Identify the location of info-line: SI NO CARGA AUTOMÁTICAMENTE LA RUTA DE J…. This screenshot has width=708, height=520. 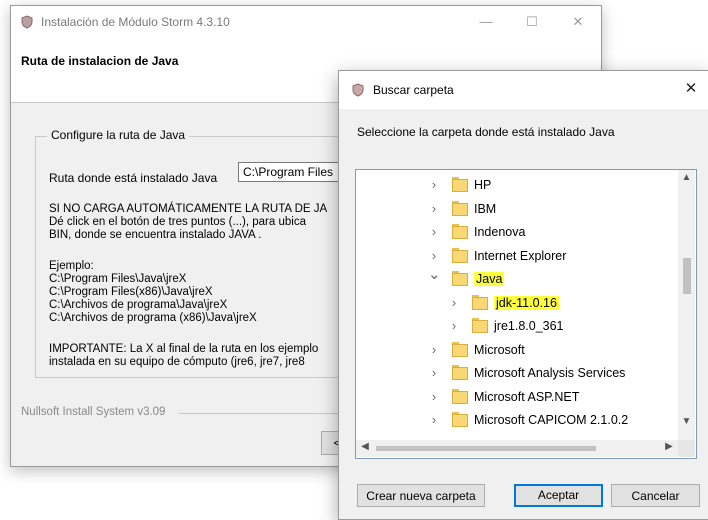
(188, 209).